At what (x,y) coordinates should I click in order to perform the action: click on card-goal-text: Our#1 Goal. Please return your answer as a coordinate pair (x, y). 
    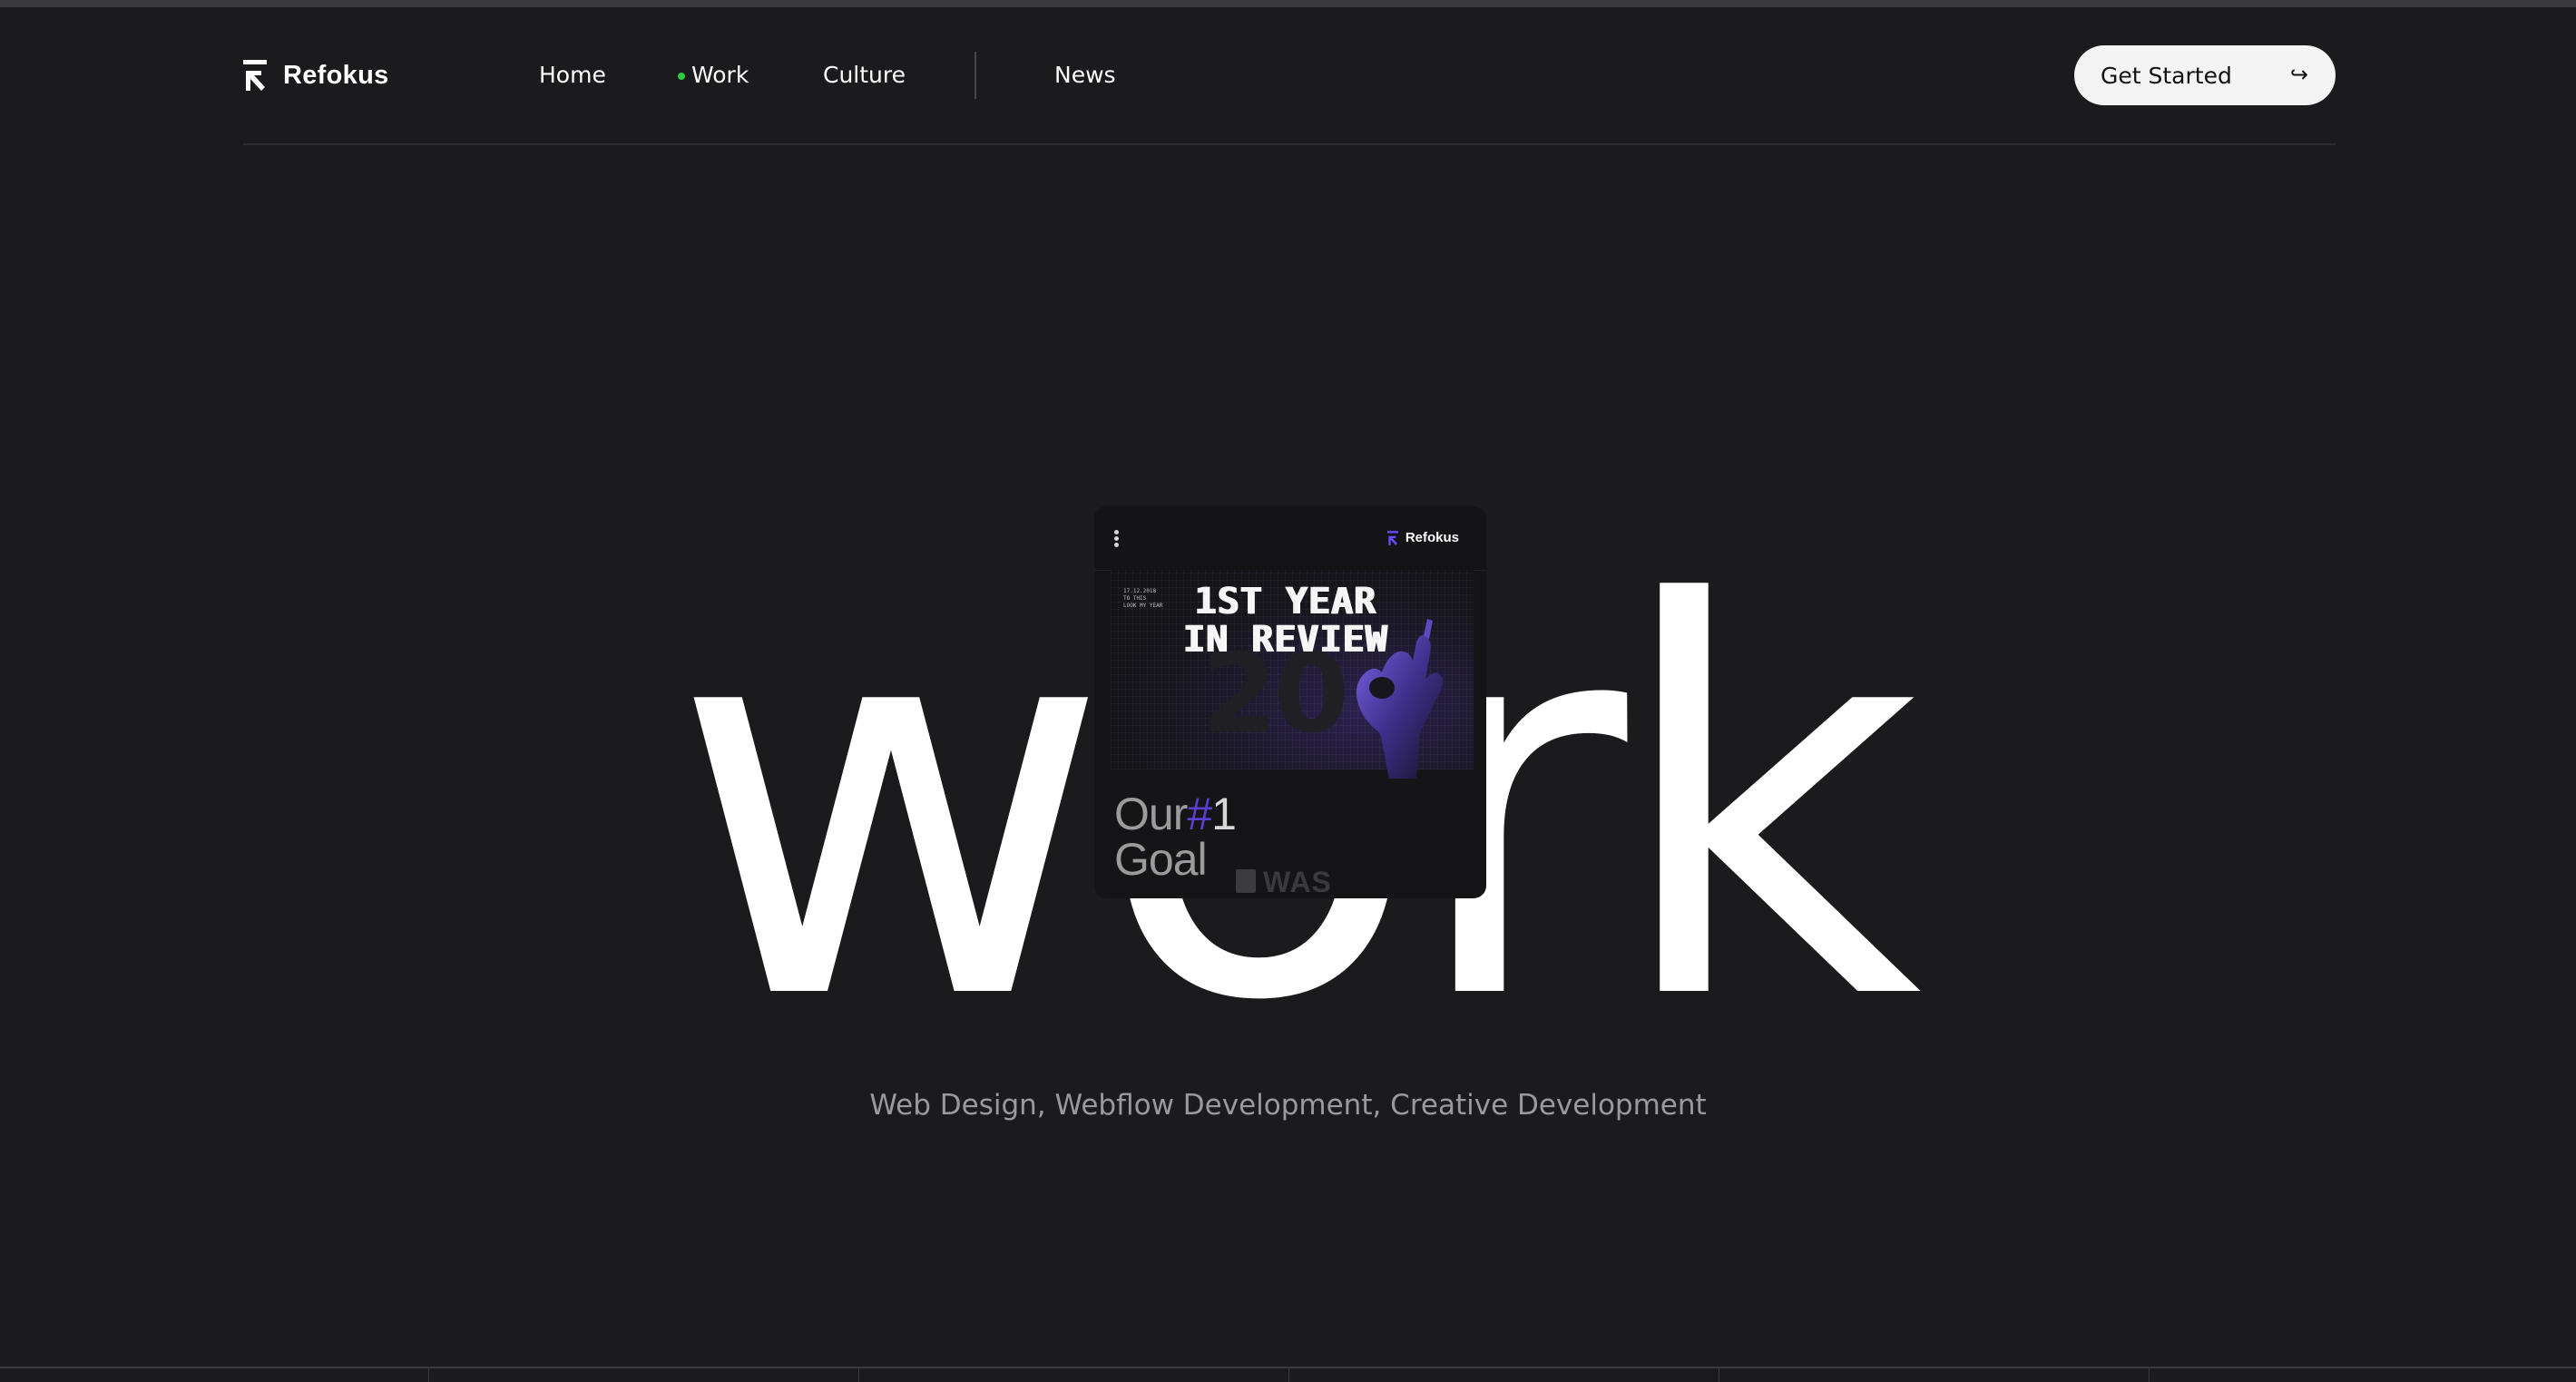
    Looking at the image, I should click on (1175, 837).